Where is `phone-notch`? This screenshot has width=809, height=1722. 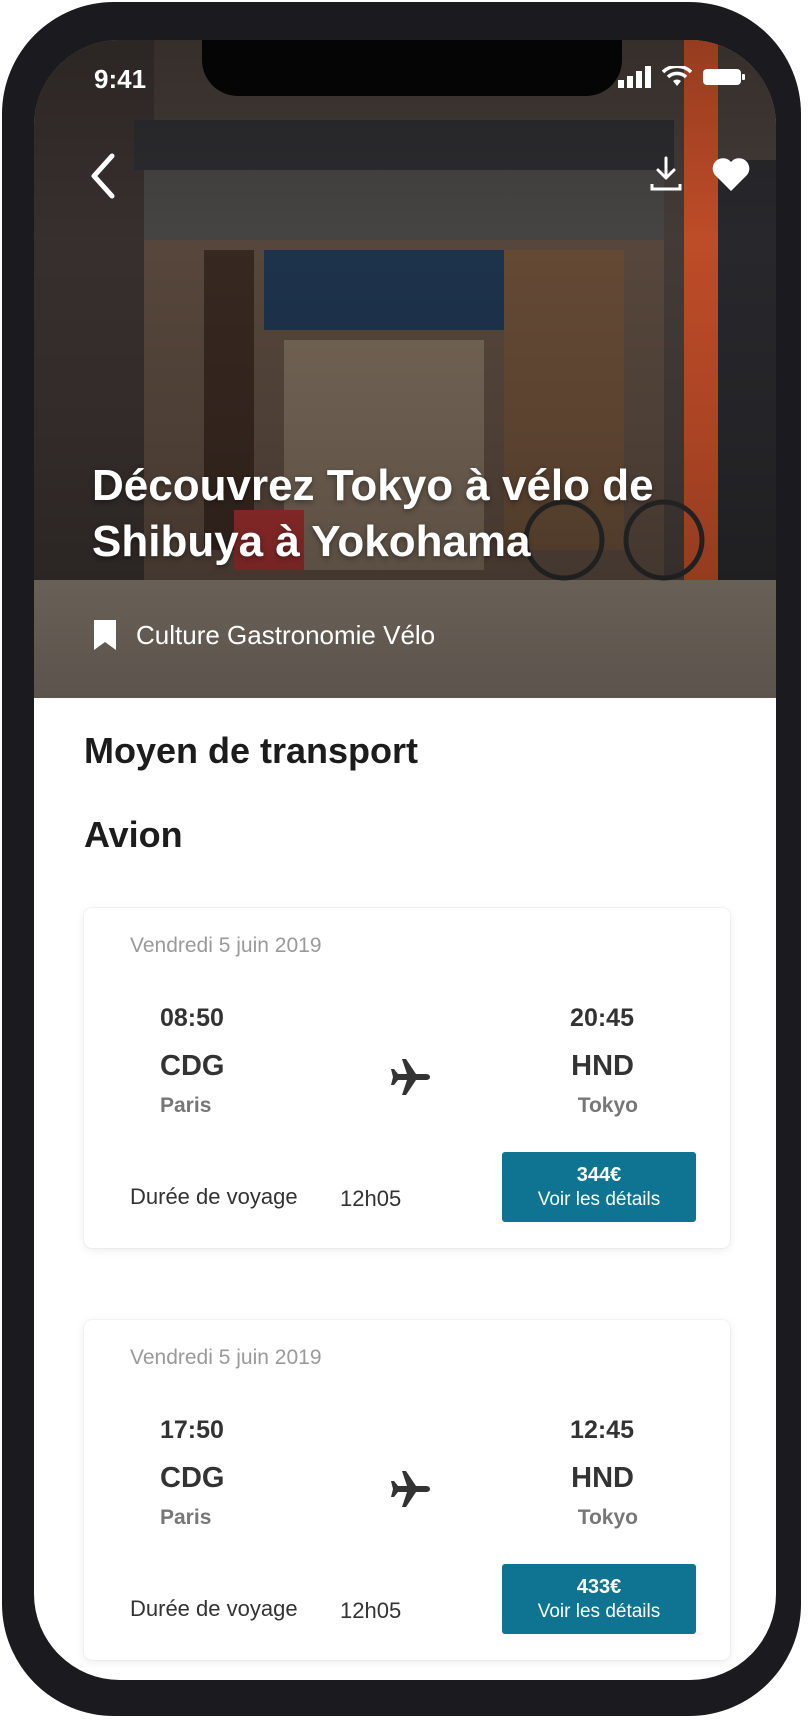
phone-notch is located at coordinates (412, 68).